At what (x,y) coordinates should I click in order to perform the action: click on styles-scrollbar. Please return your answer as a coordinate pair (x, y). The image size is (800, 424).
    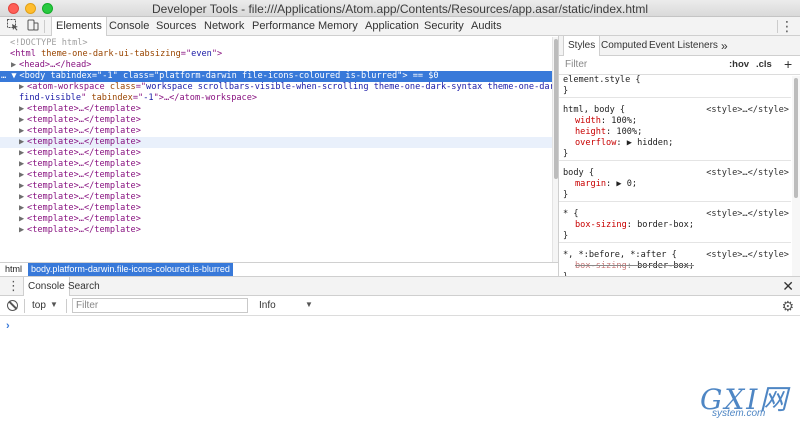
    Looking at the image, I should click on (796, 176).